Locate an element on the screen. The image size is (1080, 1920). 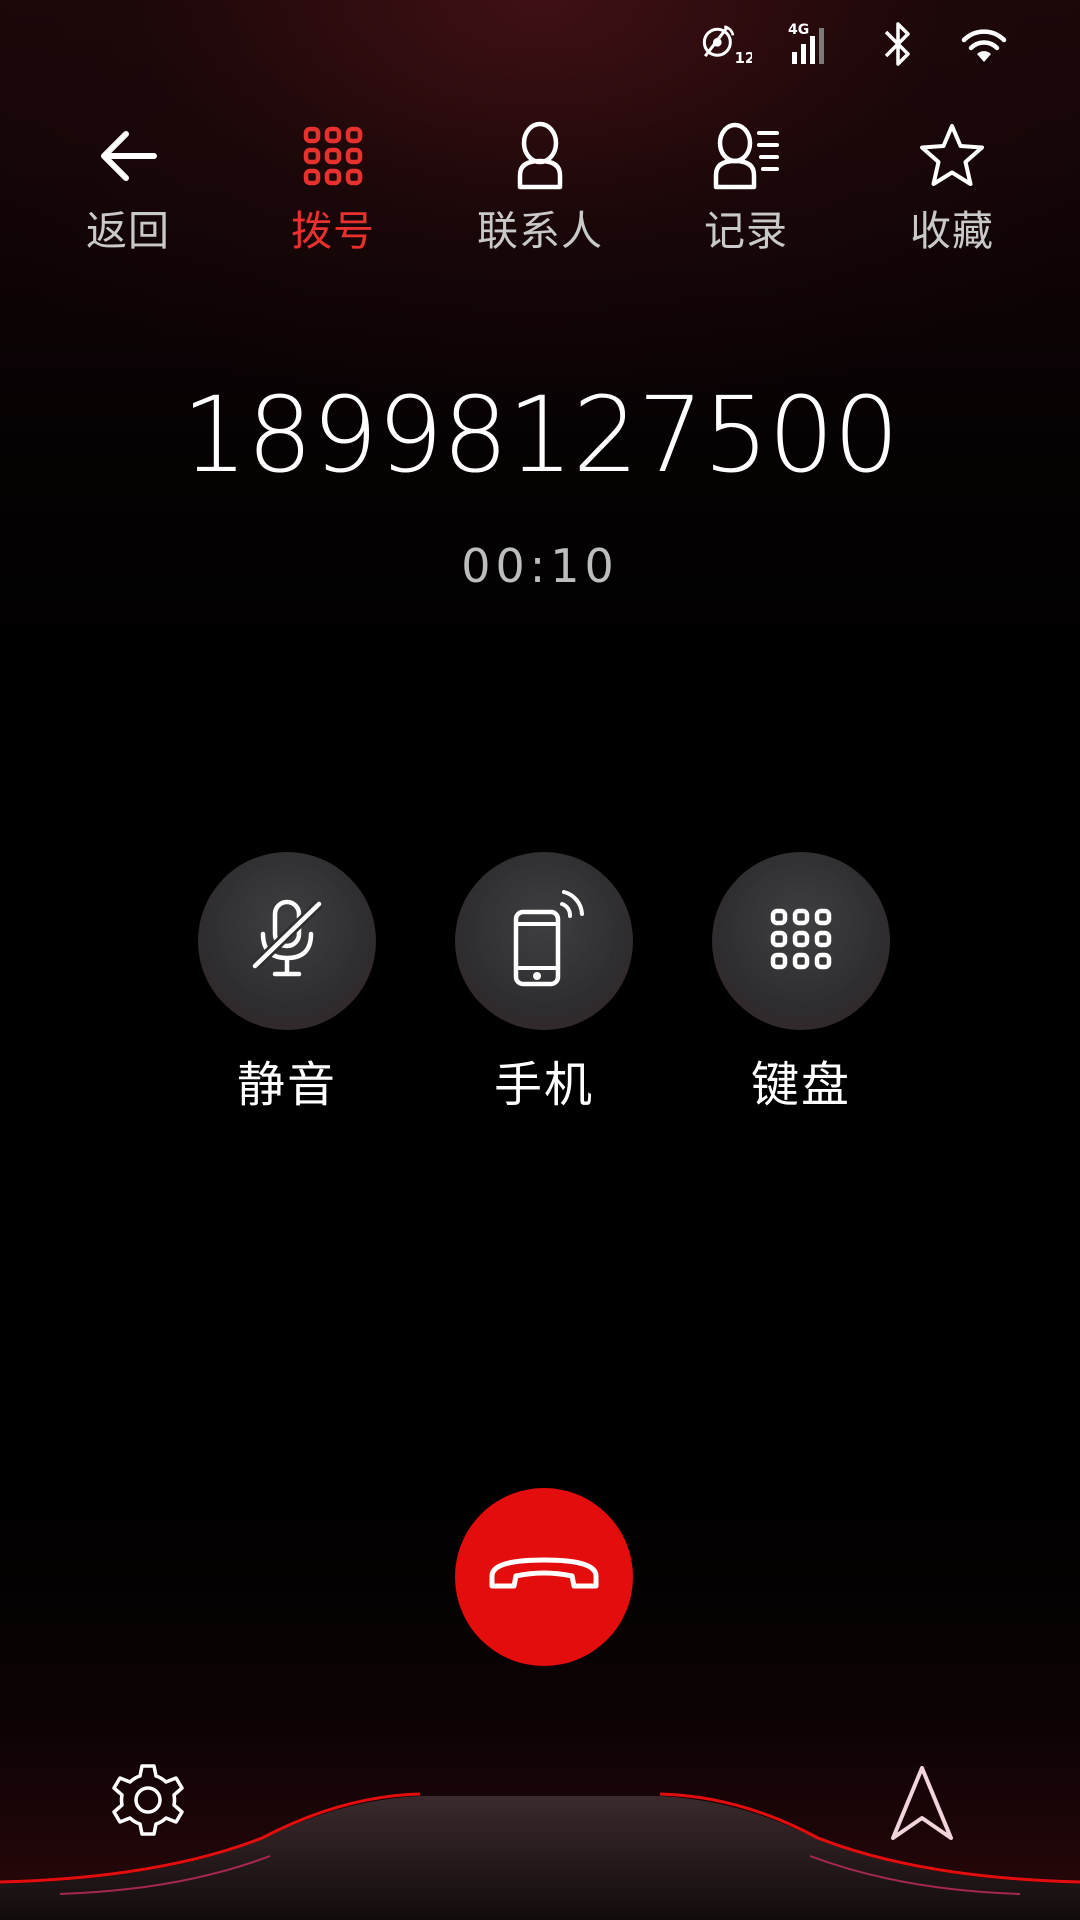
arrow-left-icon is located at coordinates (128, 156).